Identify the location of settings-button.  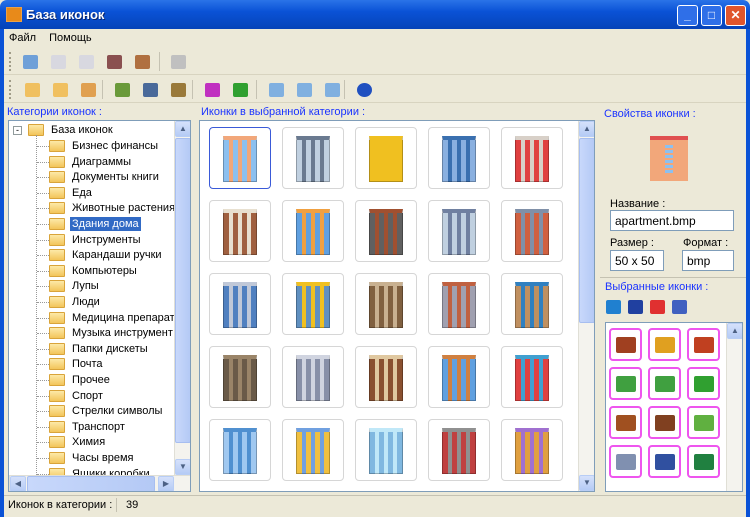
(178, 61).